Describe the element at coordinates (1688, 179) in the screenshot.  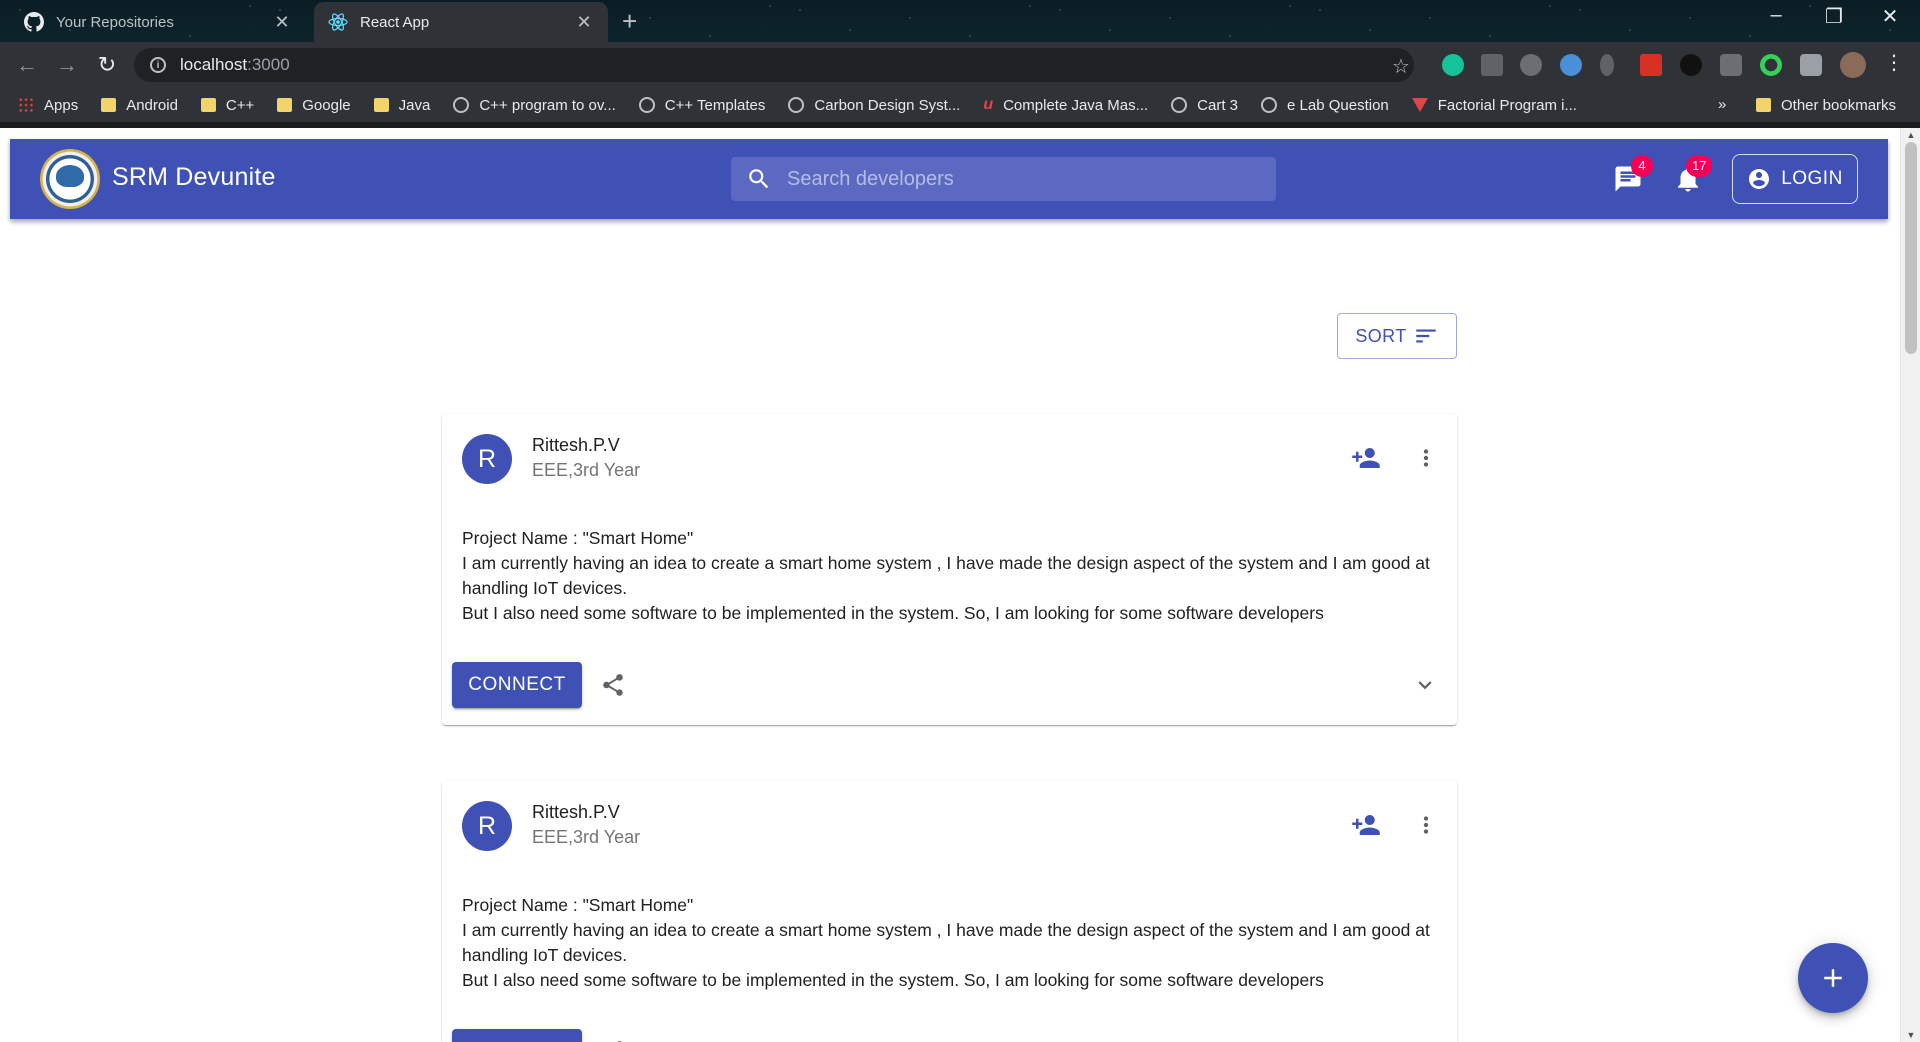
I see `notifications-button: 17` at that location.